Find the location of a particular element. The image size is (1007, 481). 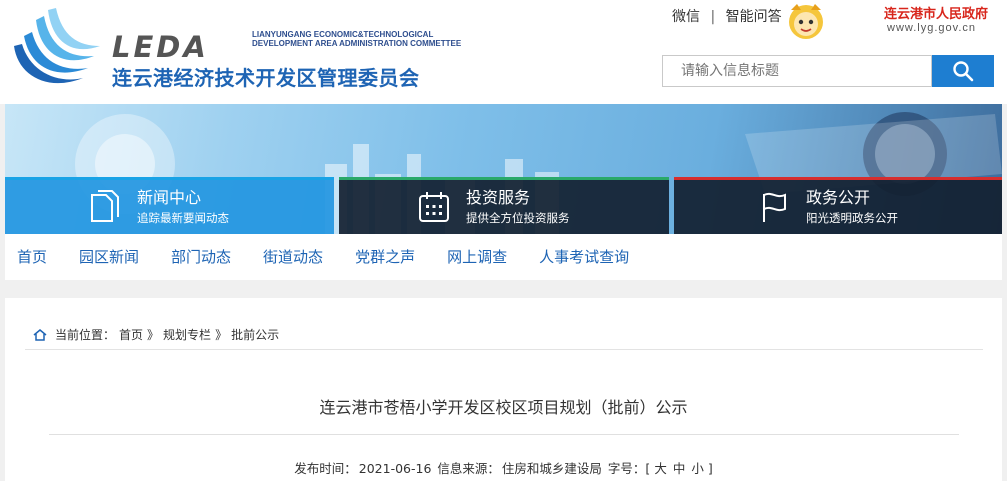

search-button is located at coordinates (963, 71).